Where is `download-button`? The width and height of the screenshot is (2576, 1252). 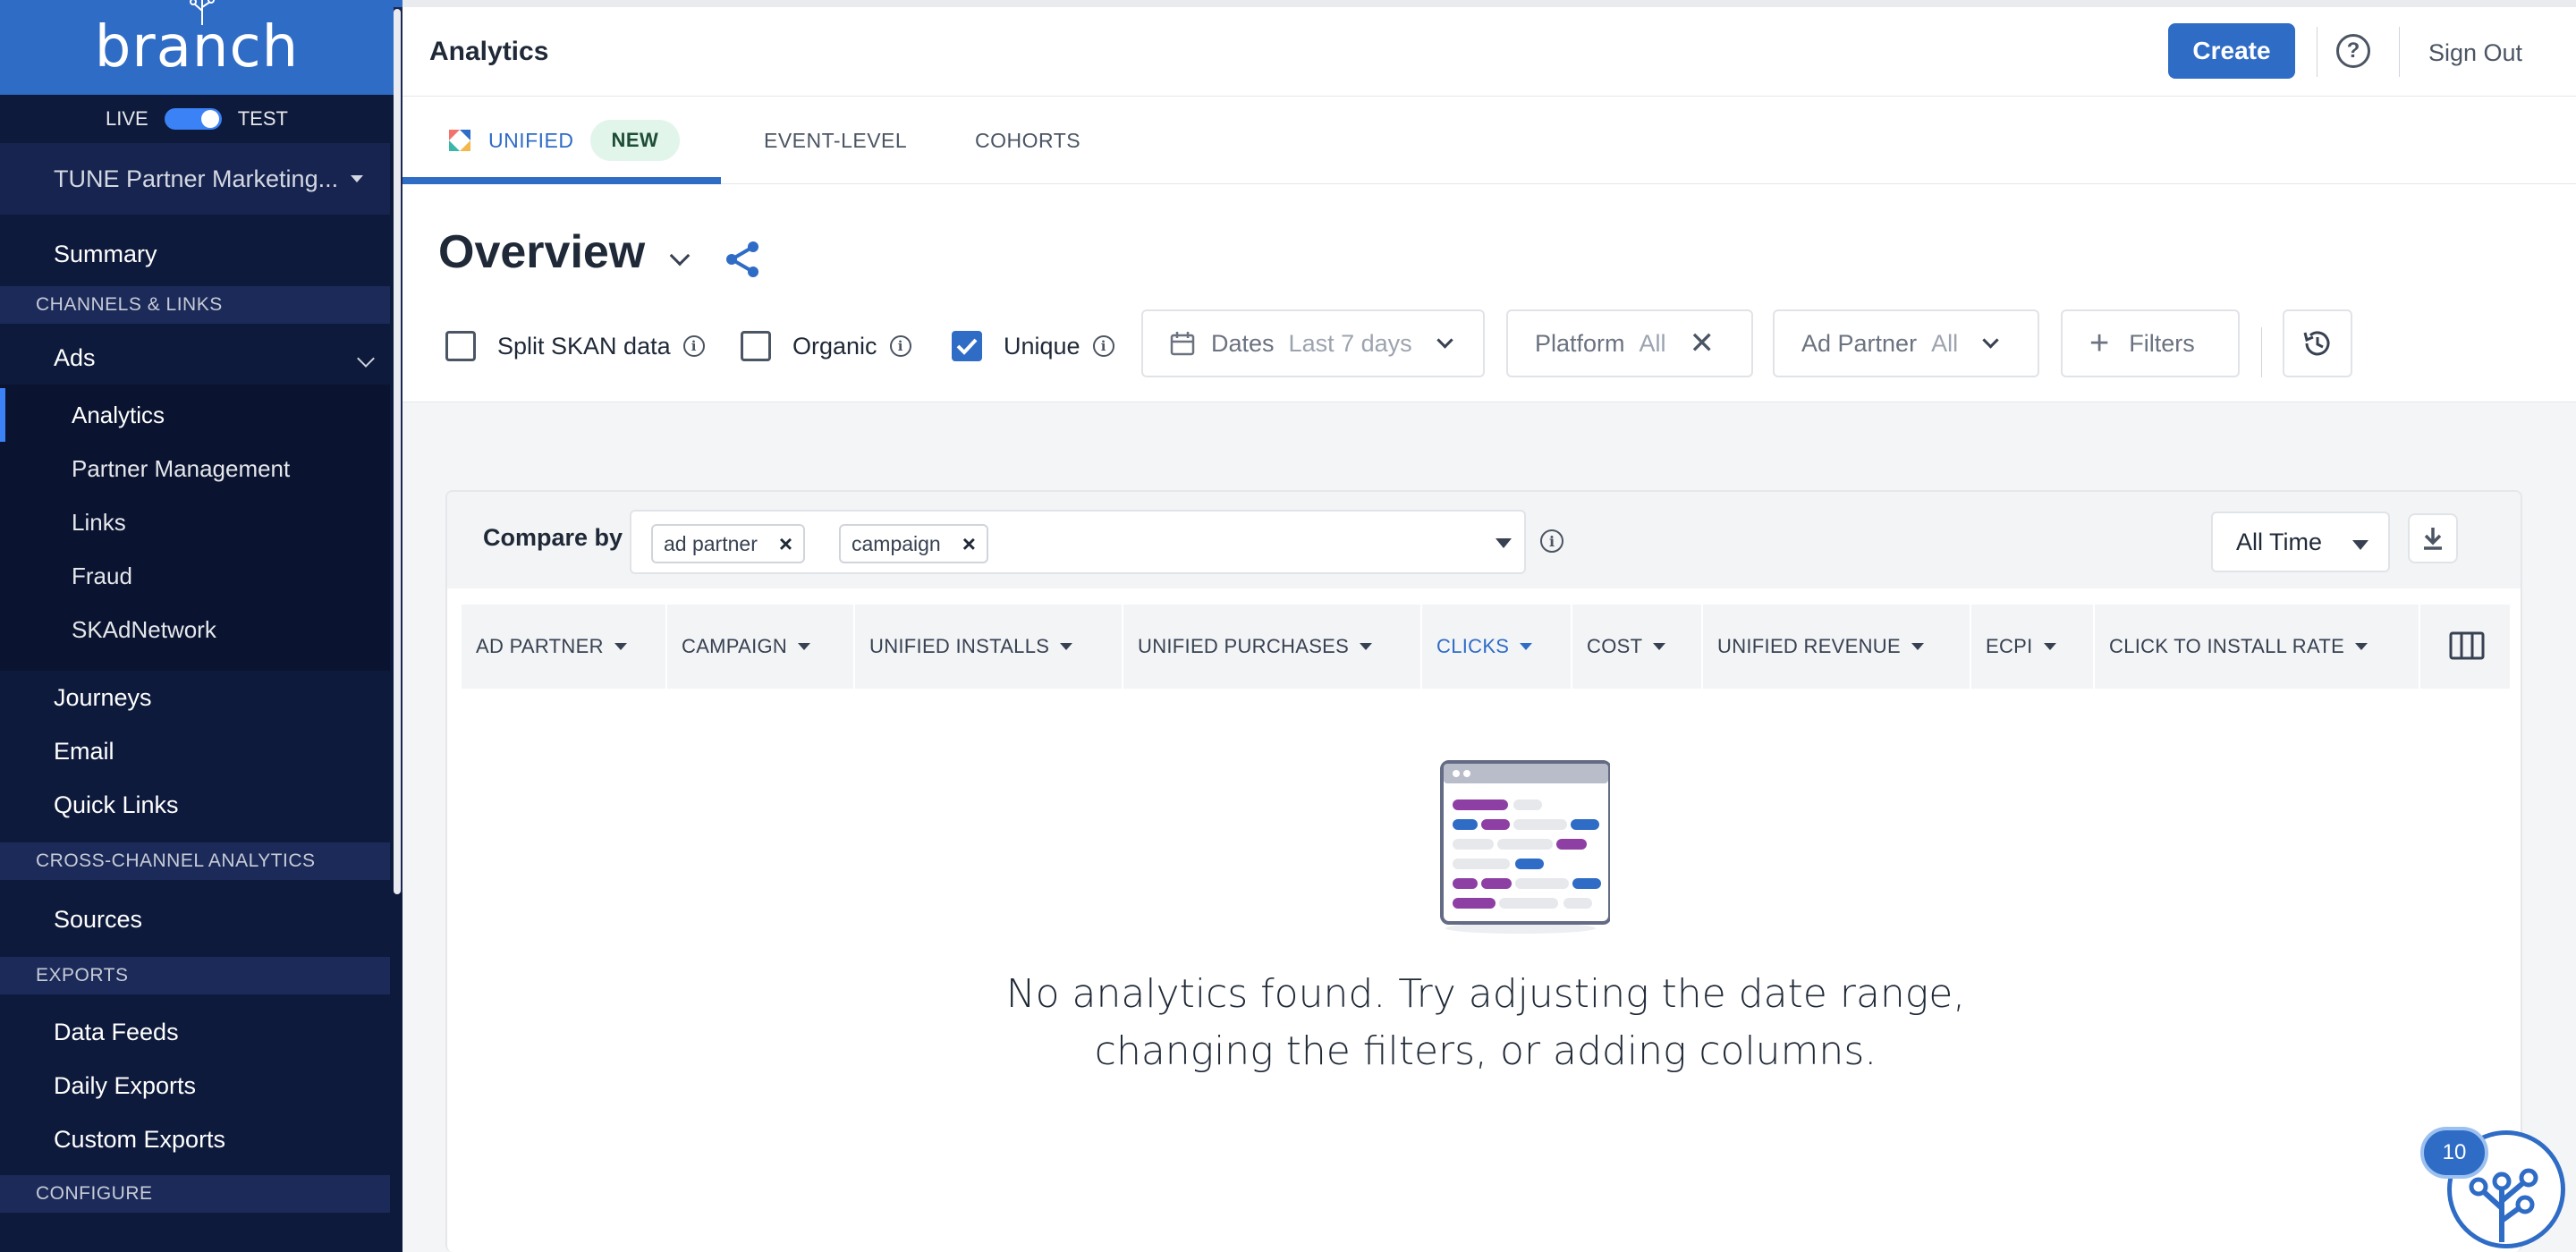
download-button is located at coordinates (2433, 538).